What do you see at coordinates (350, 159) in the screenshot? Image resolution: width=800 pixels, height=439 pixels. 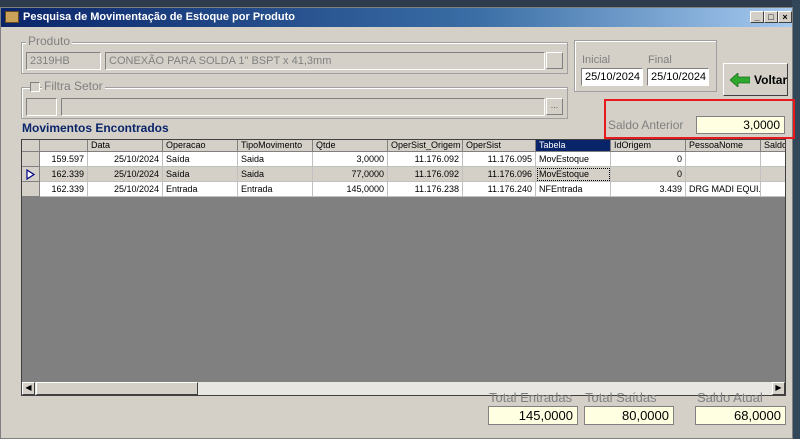 I see `cell-qtde: 3,0000` at bounding box center [350, 159].